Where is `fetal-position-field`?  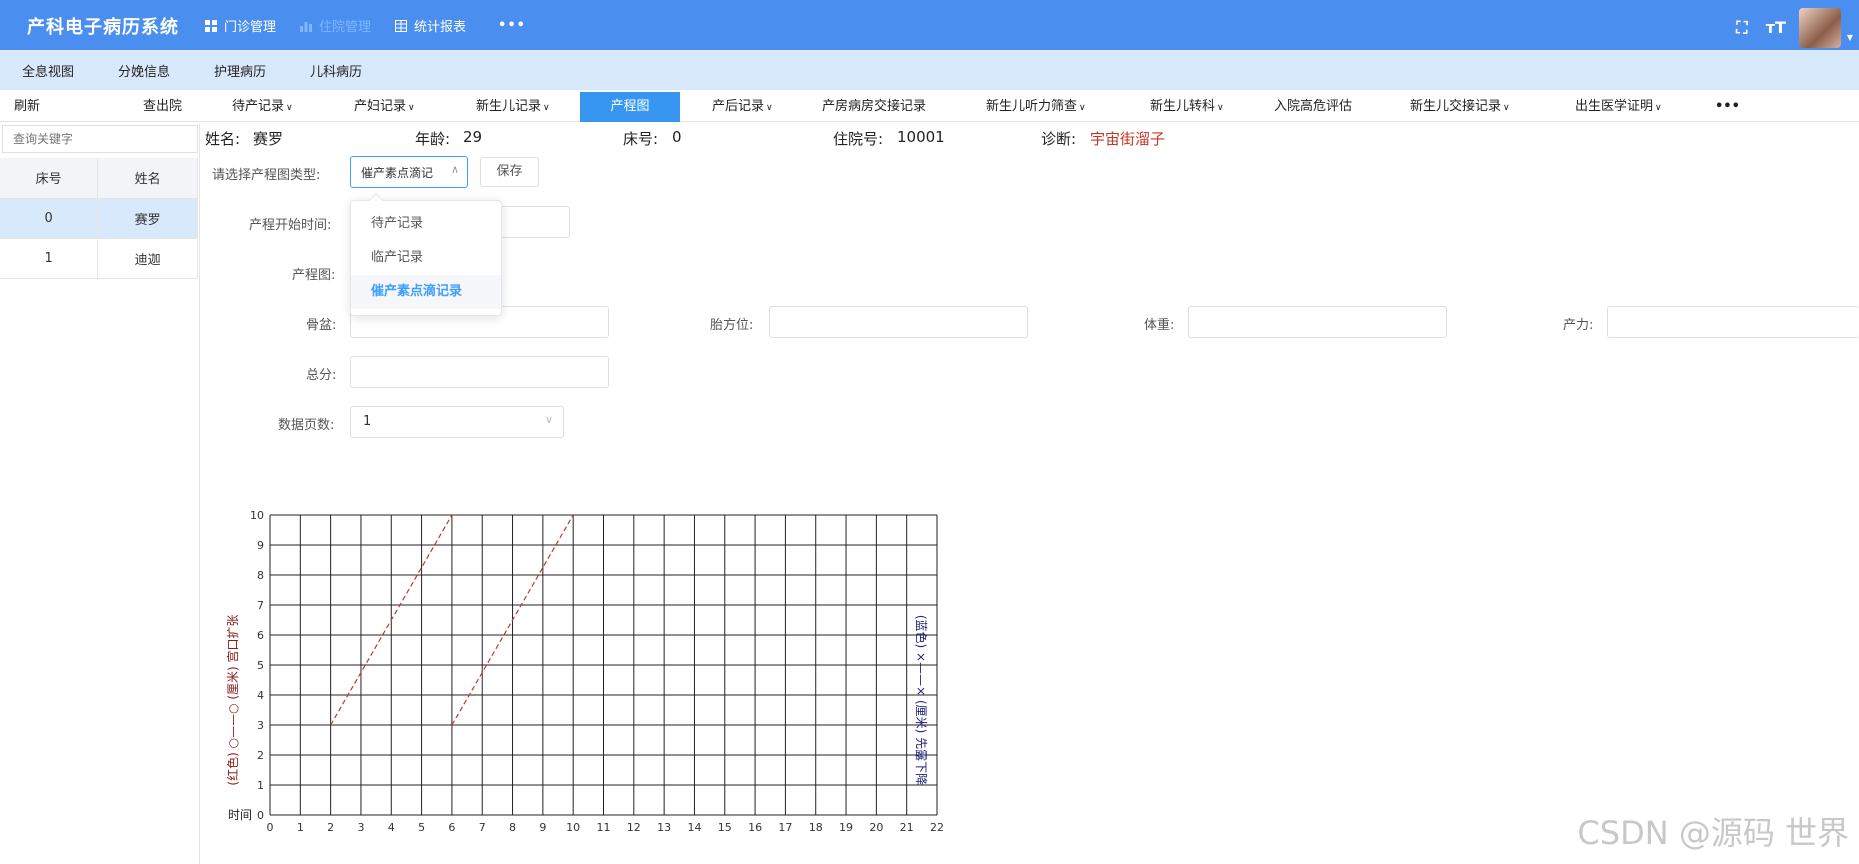
fetal-position-field is located at coordinates (898, 322).